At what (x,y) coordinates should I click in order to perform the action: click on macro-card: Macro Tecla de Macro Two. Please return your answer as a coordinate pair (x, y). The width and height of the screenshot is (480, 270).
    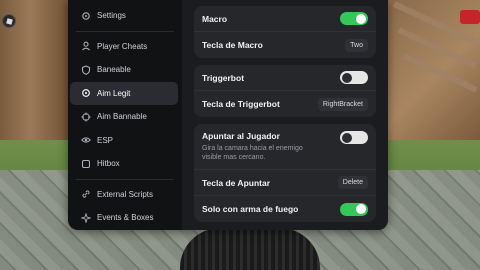
    Looking at the image, I should click on (285, 32).